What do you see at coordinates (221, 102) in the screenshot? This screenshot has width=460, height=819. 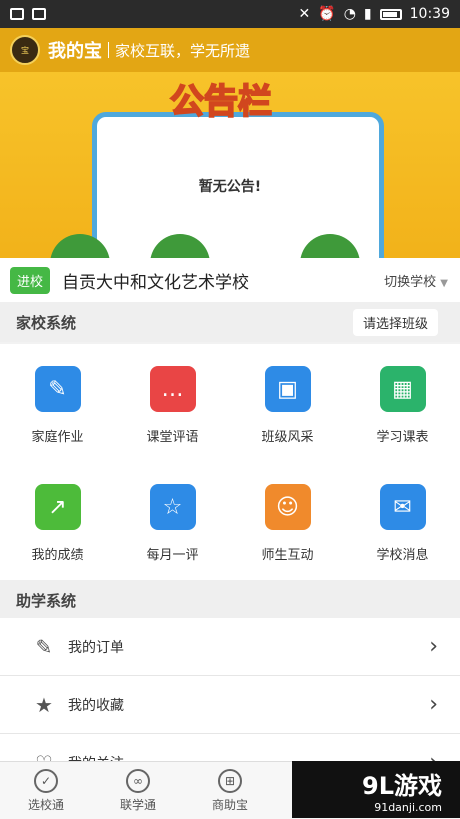 I see `notice-board-title: 公告栏` at bounding box center [221, 102].